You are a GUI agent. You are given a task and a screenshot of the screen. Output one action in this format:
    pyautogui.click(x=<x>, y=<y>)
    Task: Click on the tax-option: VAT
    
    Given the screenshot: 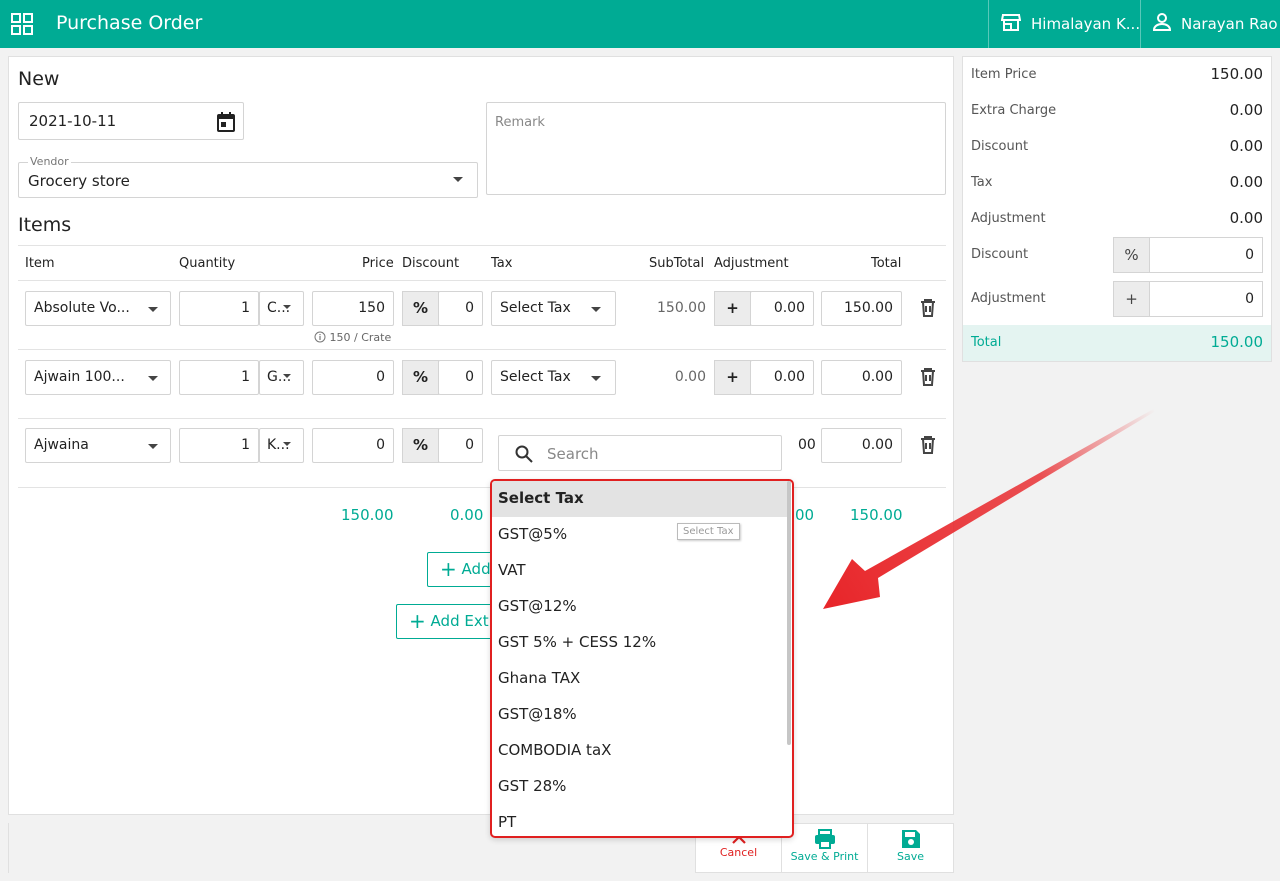 What is the action you would take?
    pyautogui.click(x=641, y=571)
    